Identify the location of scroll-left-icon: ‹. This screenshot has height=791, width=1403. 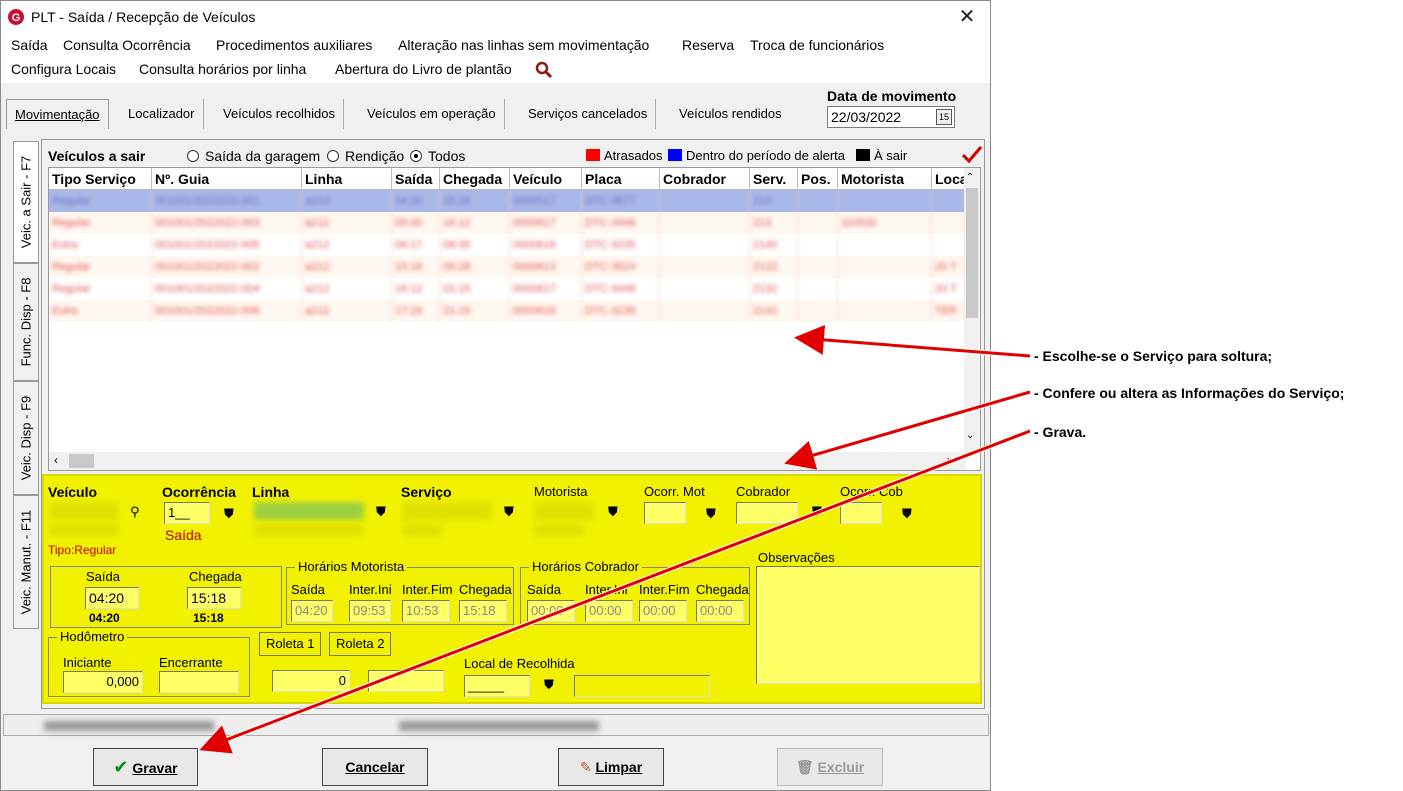
(56, 460).